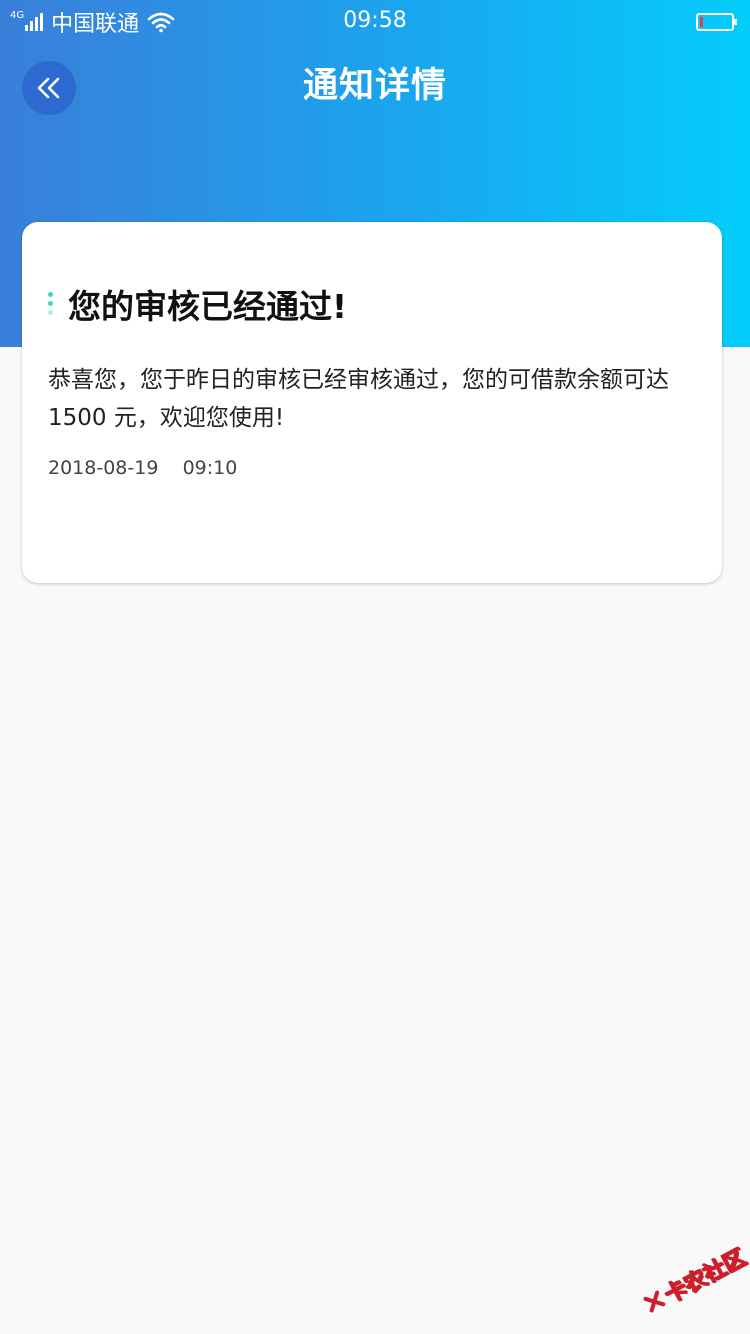 Image resolution: width=750 pixels, height=1334 pixels. I want to click on notification-date: 2018-08-19, so click(103, 468).